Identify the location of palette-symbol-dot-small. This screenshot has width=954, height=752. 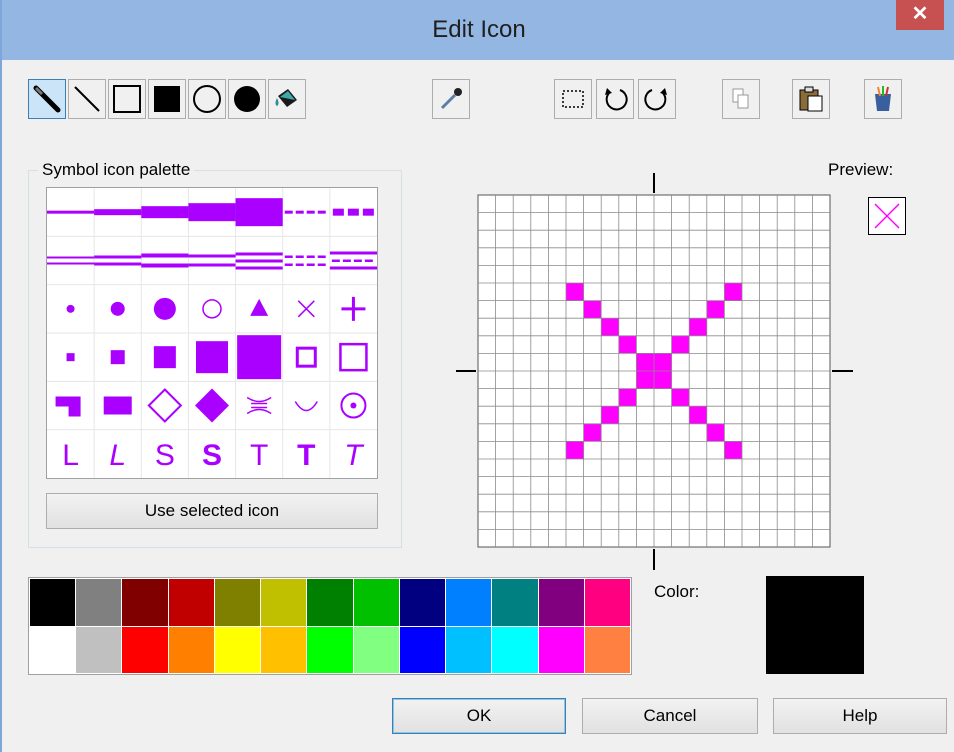
(70, 308).